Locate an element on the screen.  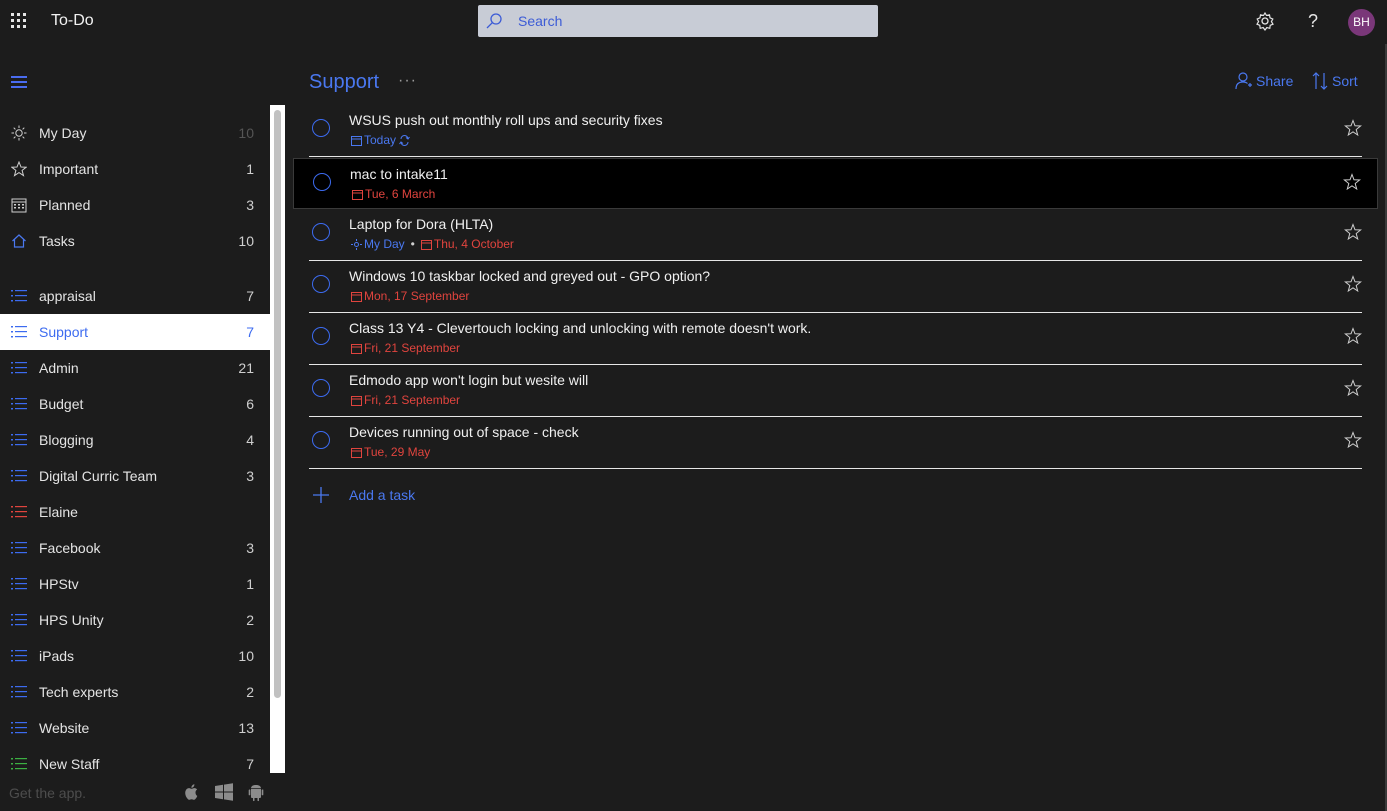
task-meta-row: Fri, 21 September is located at coordinates (408, 348).